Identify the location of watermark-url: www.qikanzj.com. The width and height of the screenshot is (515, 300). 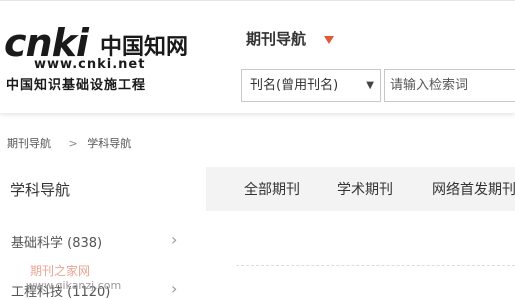
(74, 285).